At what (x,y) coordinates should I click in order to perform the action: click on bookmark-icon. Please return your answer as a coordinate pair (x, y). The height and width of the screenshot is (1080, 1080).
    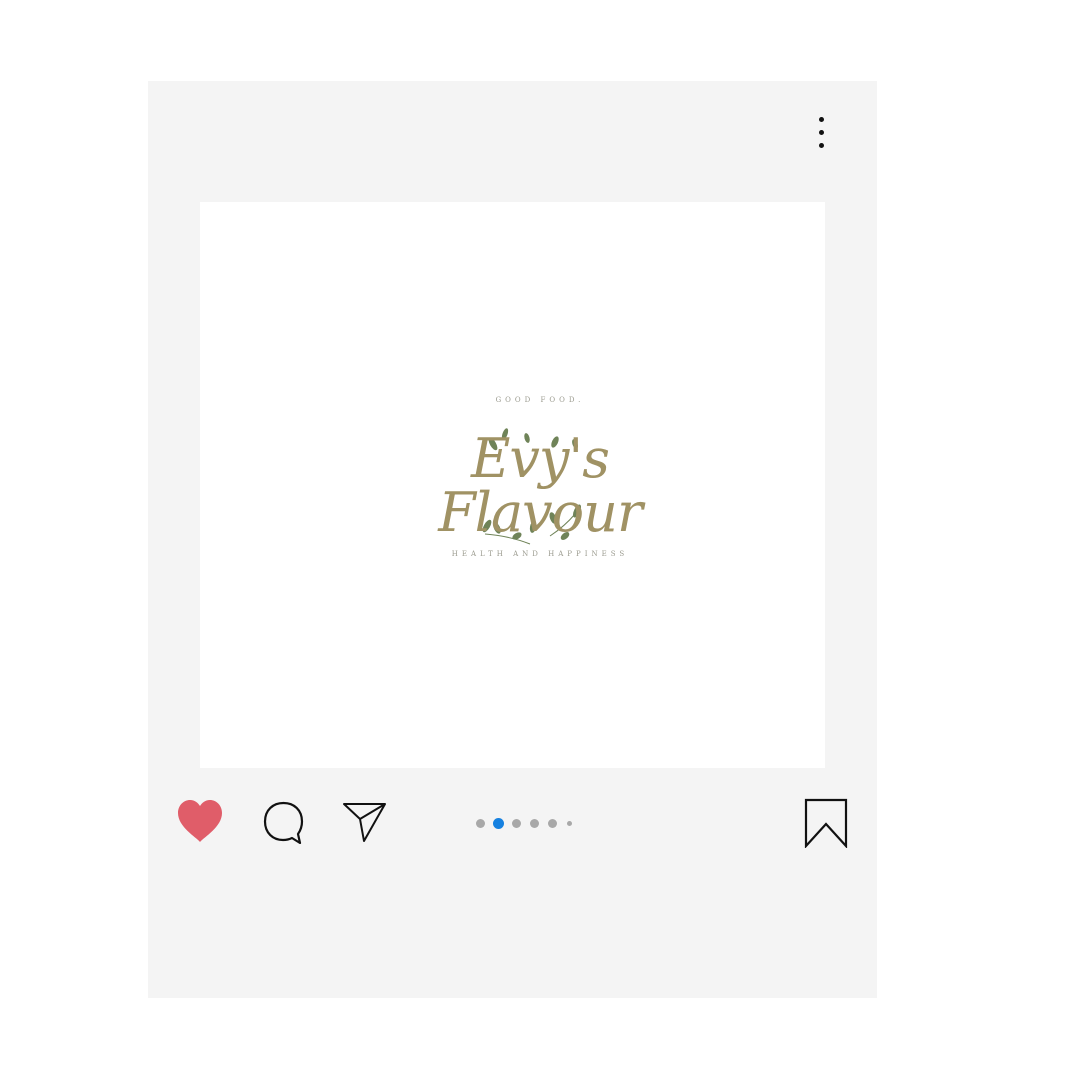
    Looking at the image, I should click on (826, 823).